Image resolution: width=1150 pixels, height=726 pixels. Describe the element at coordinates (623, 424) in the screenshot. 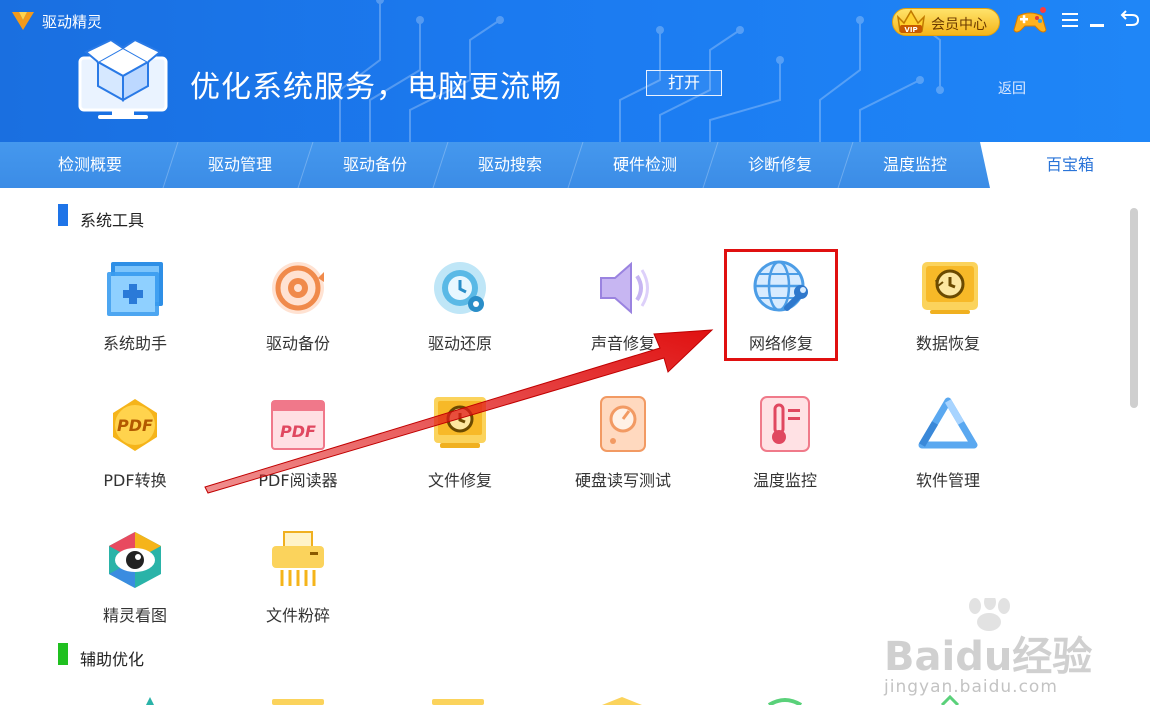

I see `disk-test-icon` at that location.